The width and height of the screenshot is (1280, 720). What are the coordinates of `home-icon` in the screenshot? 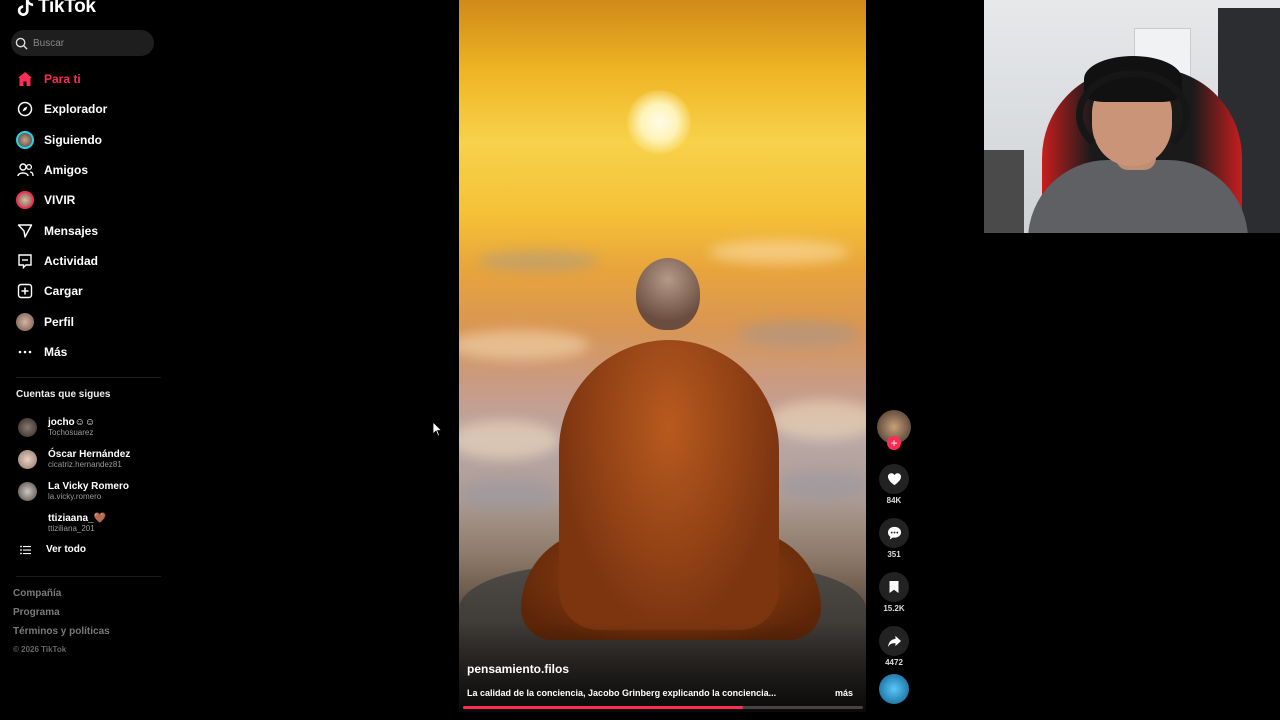 It's located at (25, 79).